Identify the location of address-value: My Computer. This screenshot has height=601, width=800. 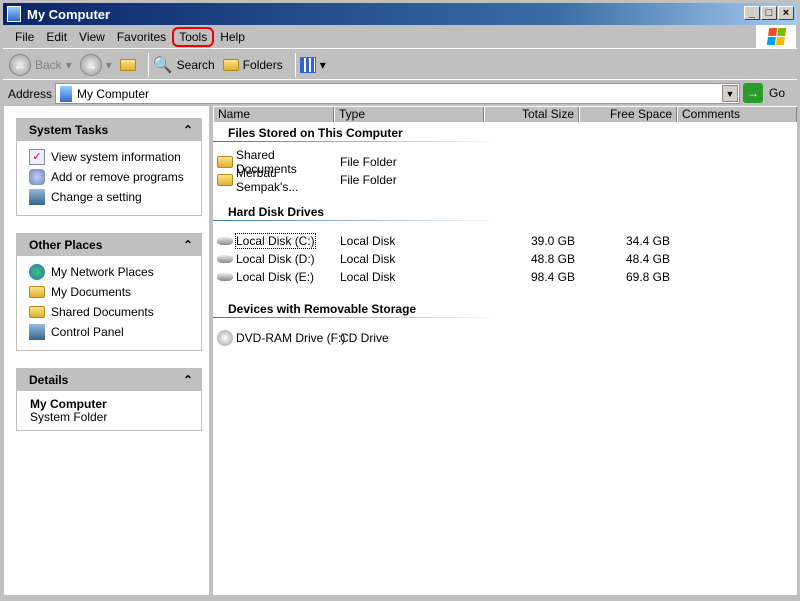
(113, 93).